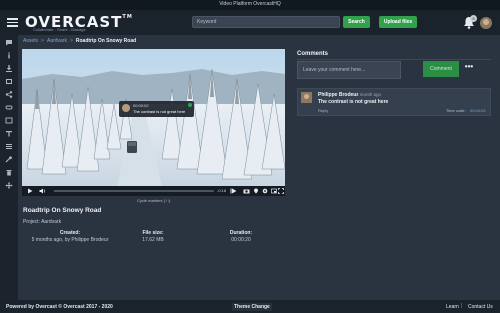 The width and height of the screenshot is (500, 313). I want to click on settings-icon, so click(265, 191).